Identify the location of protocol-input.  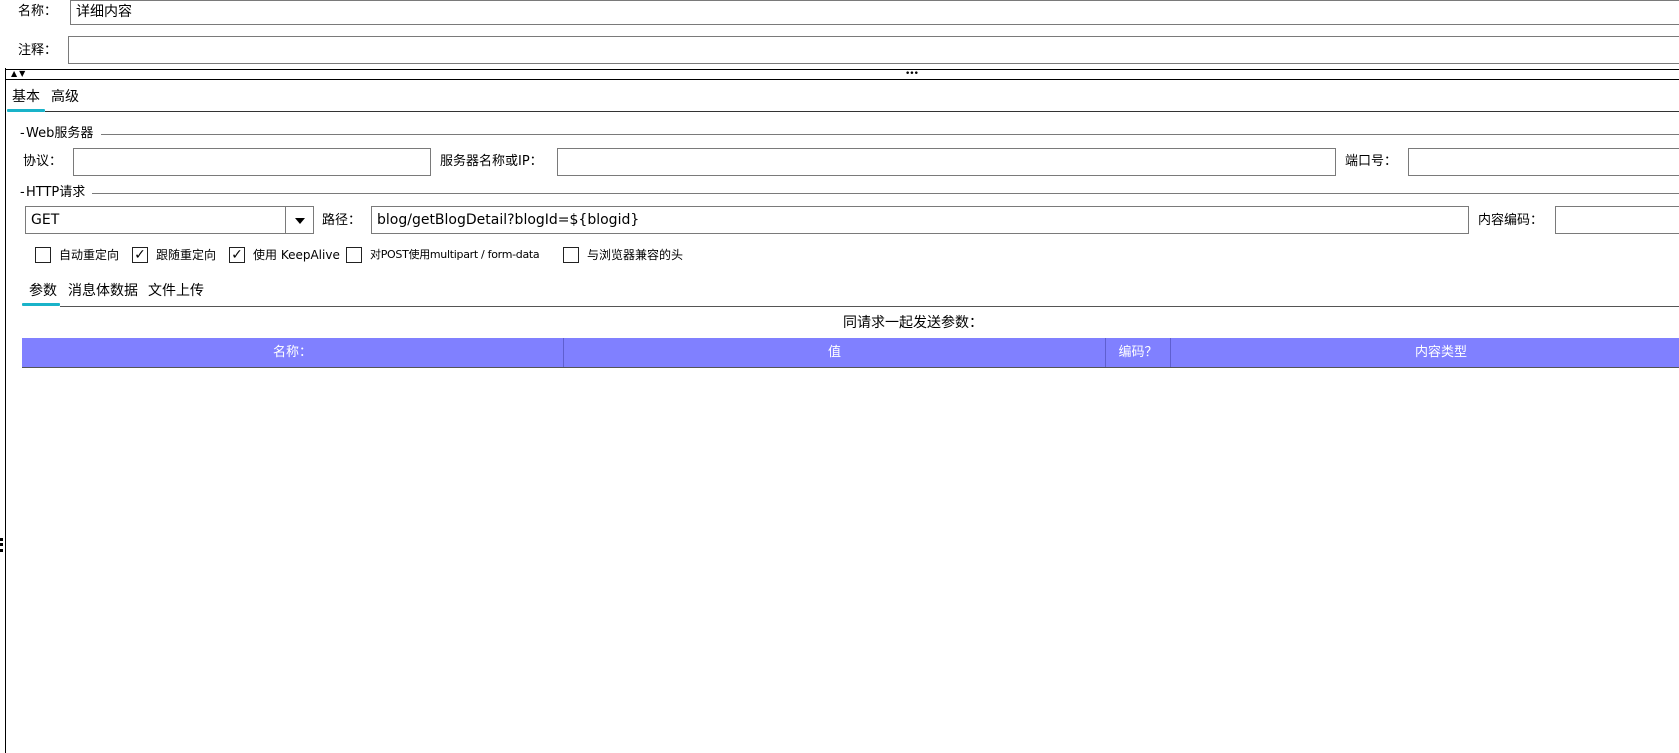
(252, 162).